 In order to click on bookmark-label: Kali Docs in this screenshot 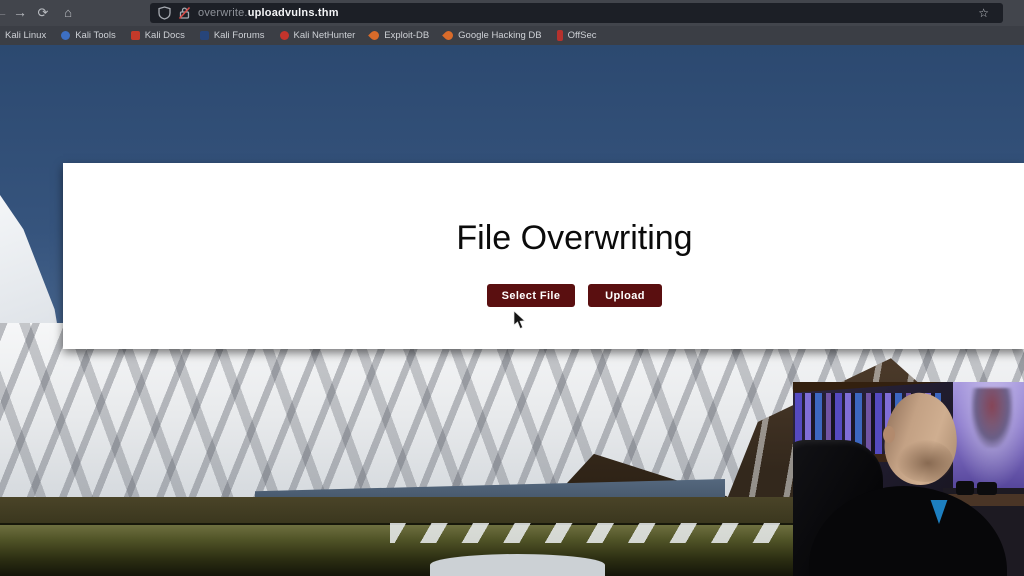, I will do `click(164, 35)`.